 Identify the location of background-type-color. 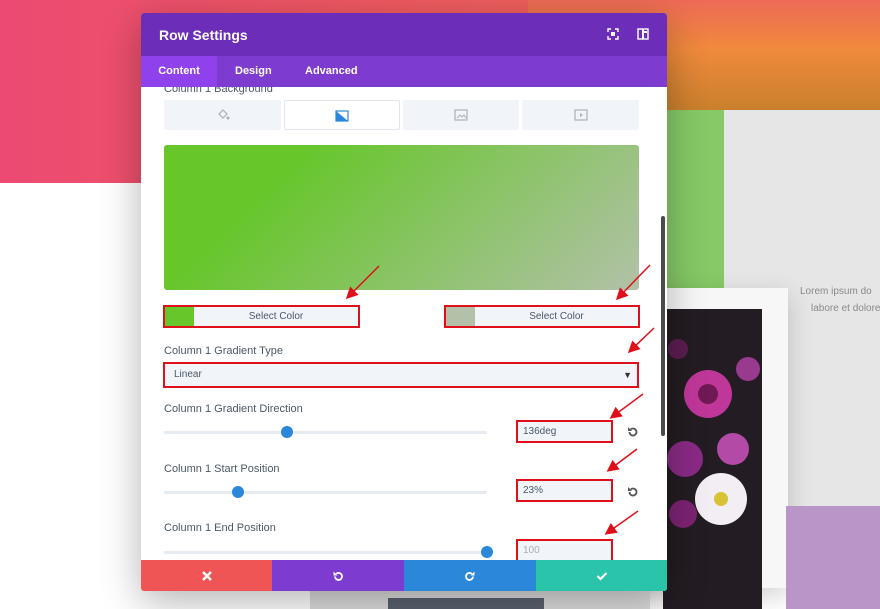
(222, 115).